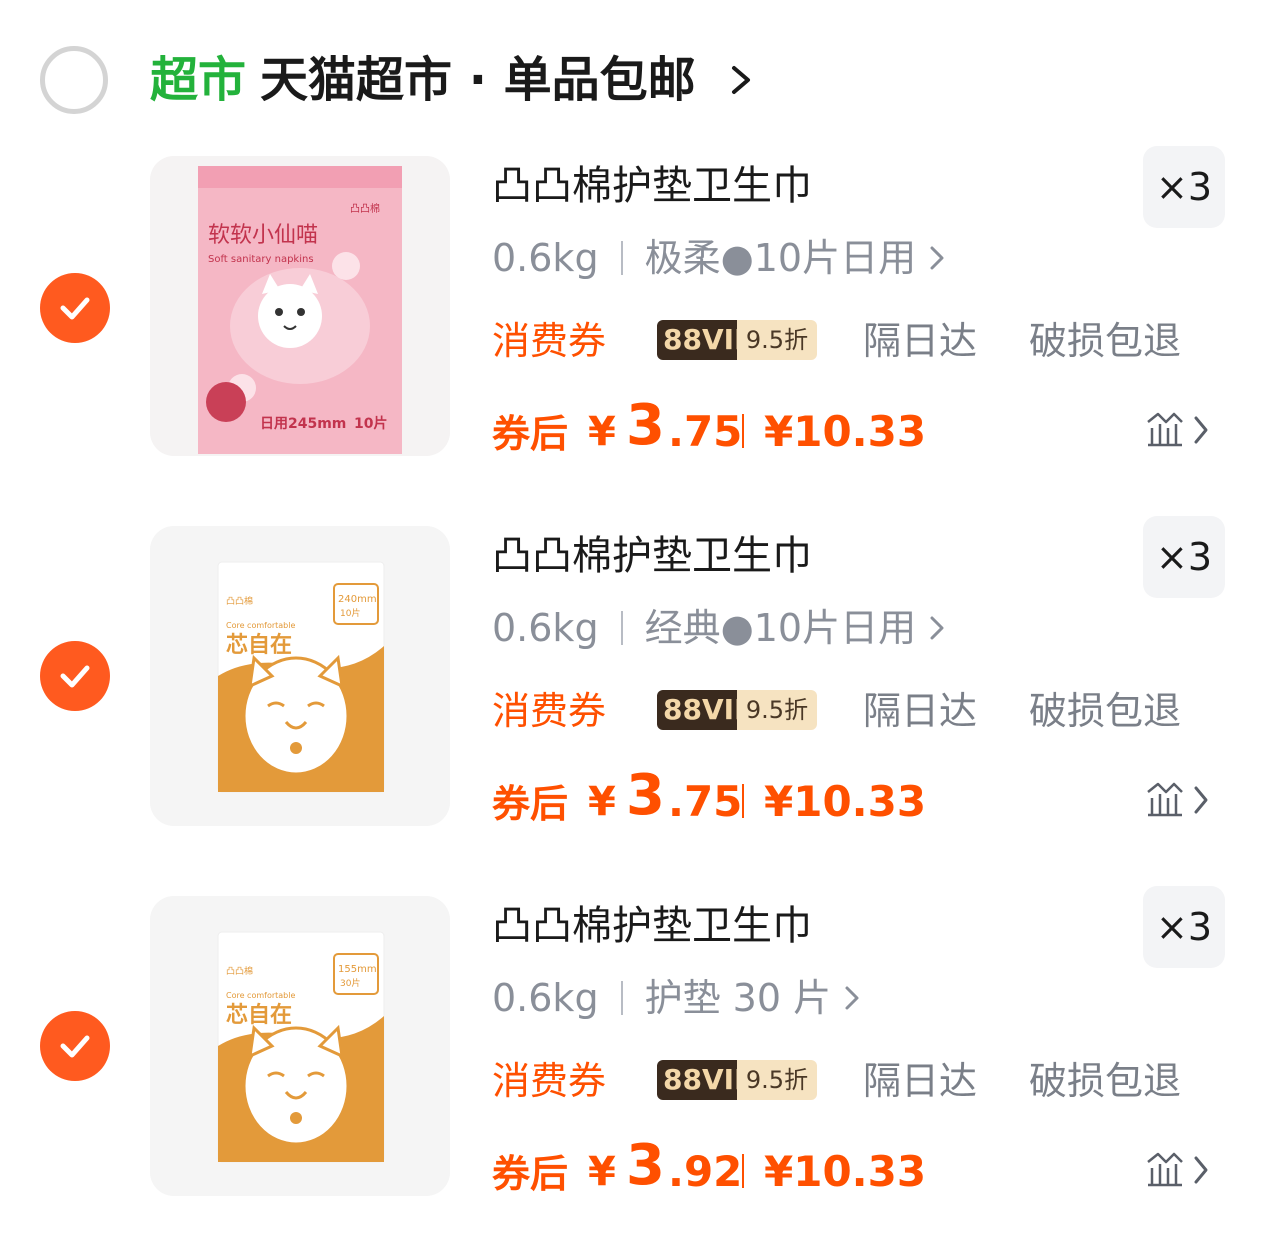 This screenshot has height=1249, width=1280. I want to click on product-package-orange: 凸凸棉 Core comfortable 芯自在 155mm 30片, so click(300, 1046).